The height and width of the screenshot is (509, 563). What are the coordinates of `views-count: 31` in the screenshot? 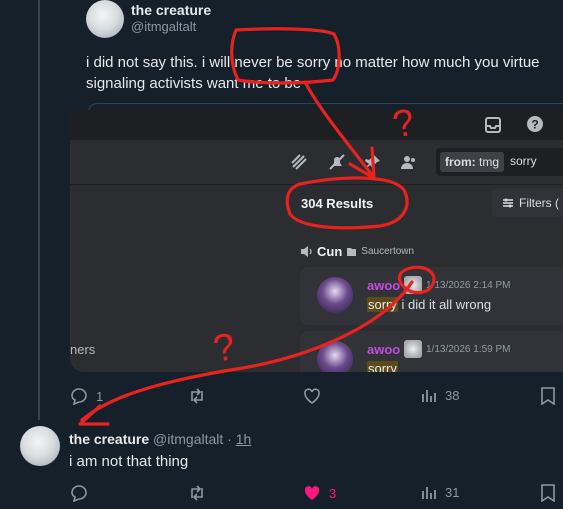 It's located at (452, 492).